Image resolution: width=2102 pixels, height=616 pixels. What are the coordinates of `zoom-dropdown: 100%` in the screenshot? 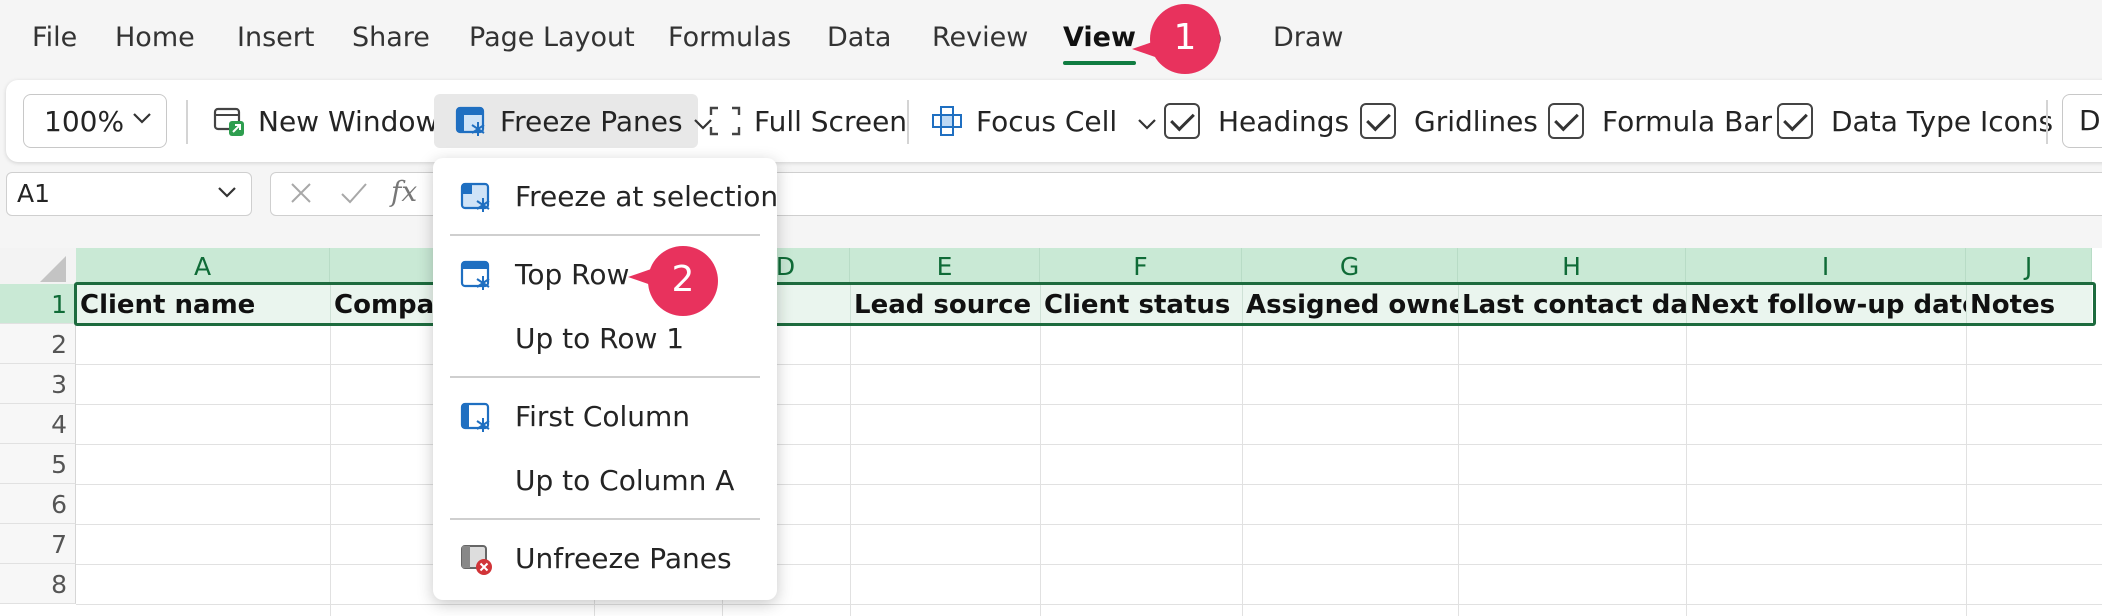 It's located at (95, 121).